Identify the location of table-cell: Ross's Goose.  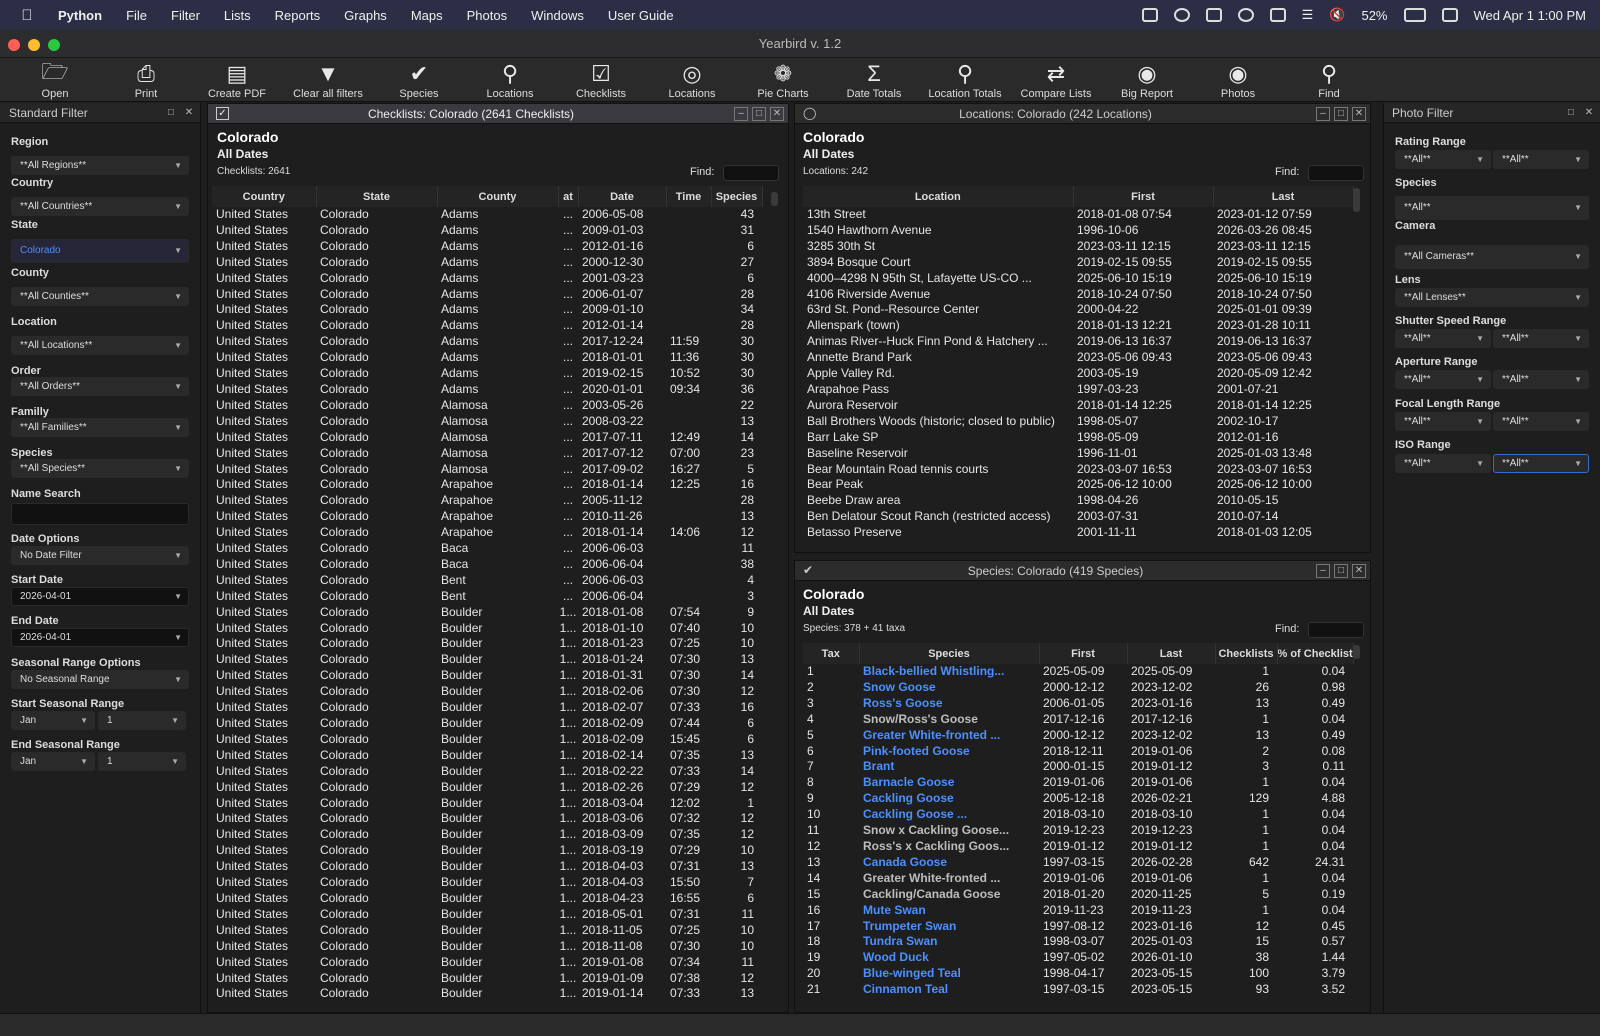
(949, 704).